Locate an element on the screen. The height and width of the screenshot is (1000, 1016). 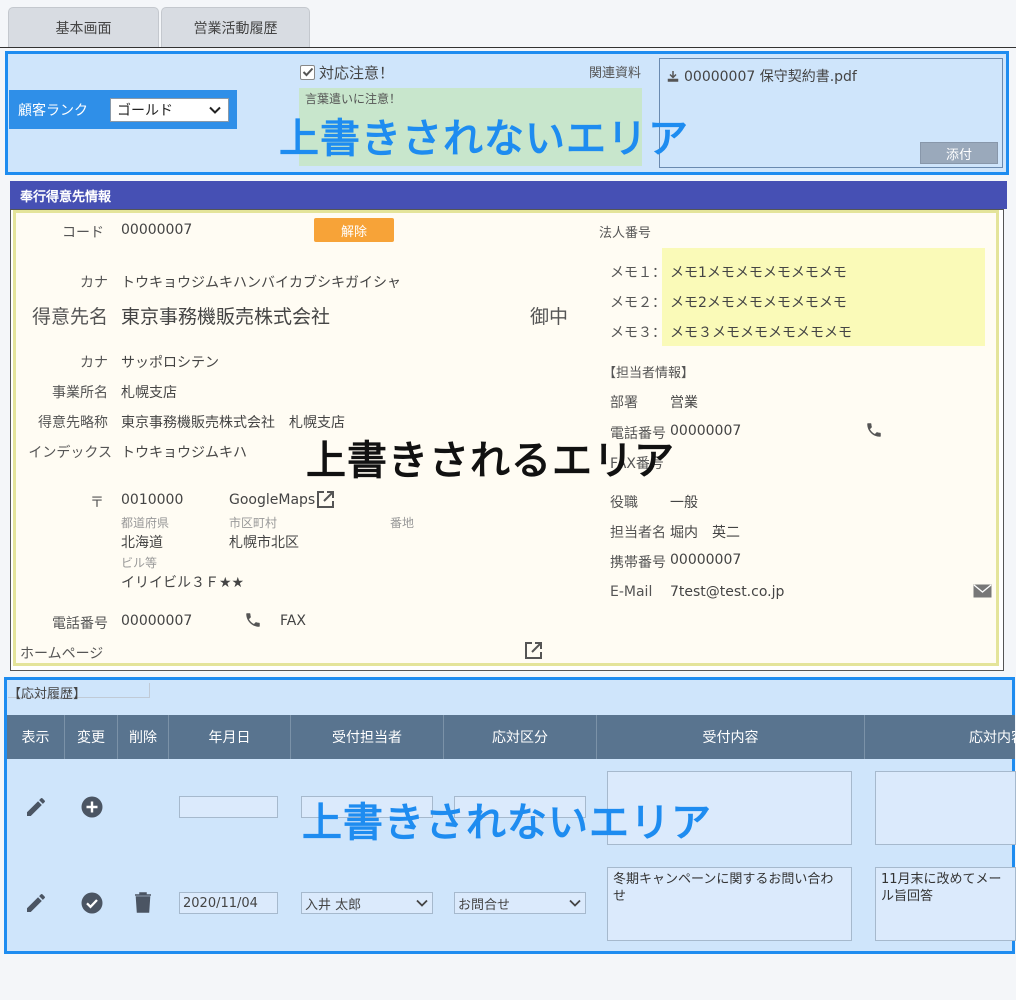
staff-value: 入井 太郎 is located at coordinates (333, 905).